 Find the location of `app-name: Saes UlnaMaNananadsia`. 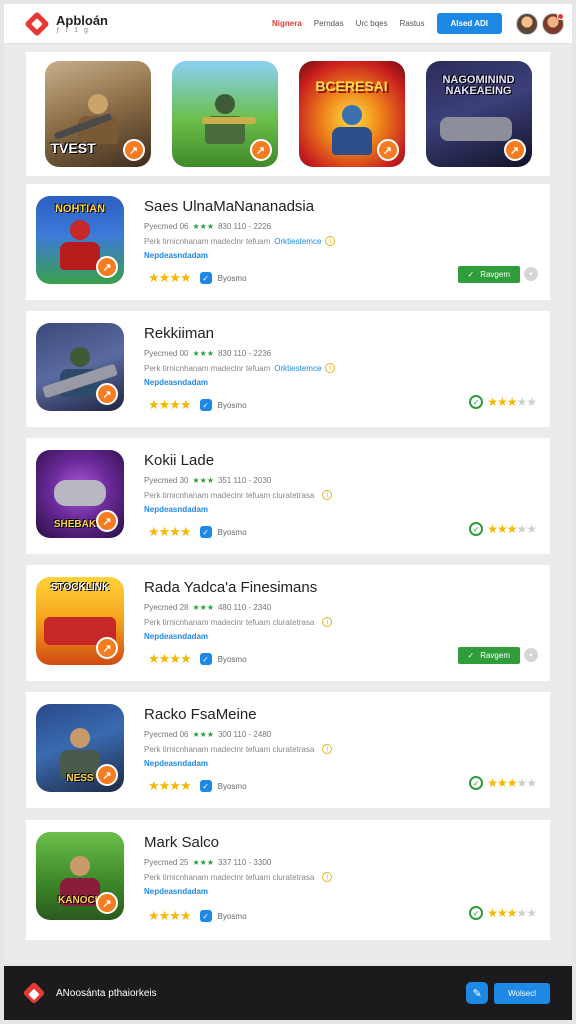

app-name: Saes UlnaMaNananadsia is located at coordinates (229, 206).